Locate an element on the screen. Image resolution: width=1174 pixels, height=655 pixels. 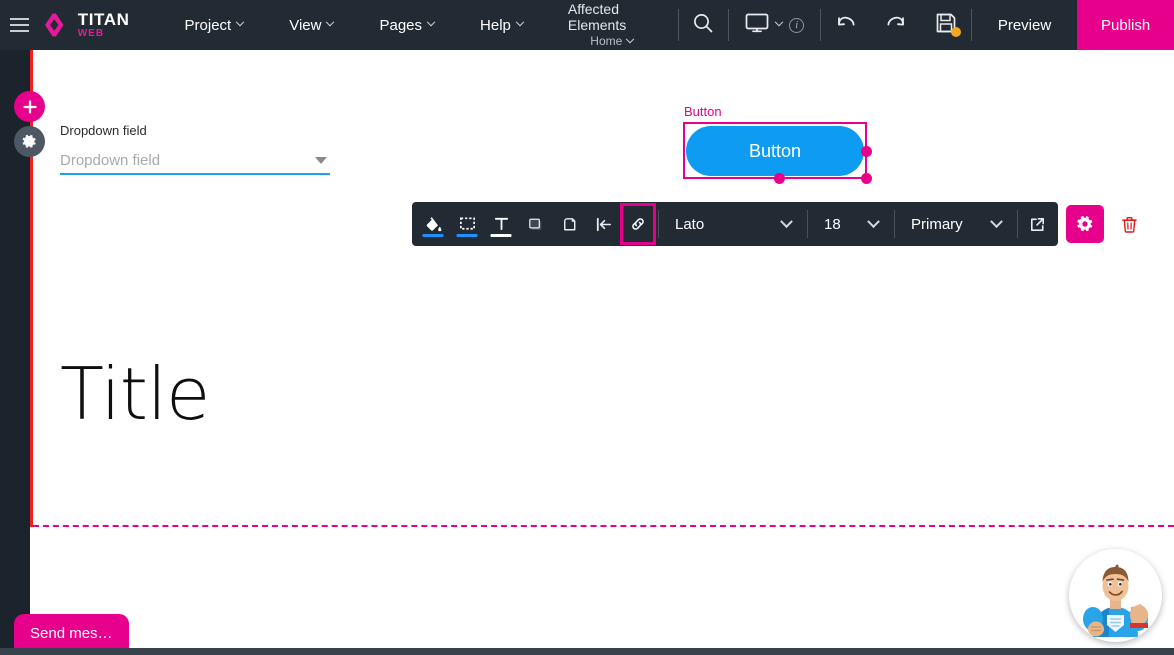
element-format-toolbar: Lato 18 Primary is located at coordinates (780, 224).